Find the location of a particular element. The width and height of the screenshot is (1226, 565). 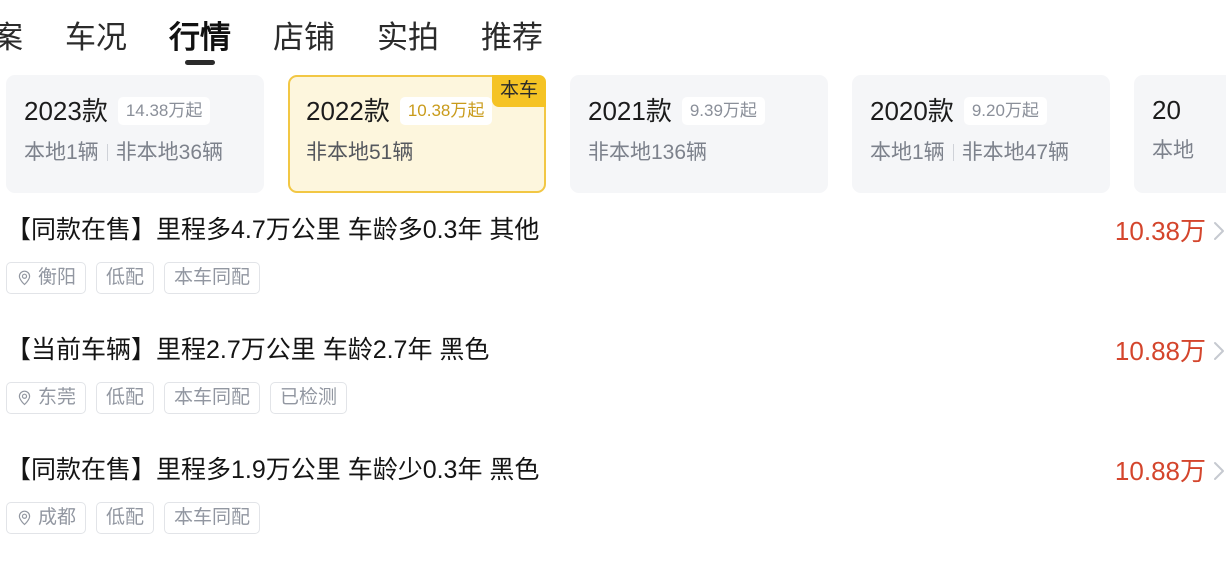

year-label: 2022款 is located at coordinates (348, 111).